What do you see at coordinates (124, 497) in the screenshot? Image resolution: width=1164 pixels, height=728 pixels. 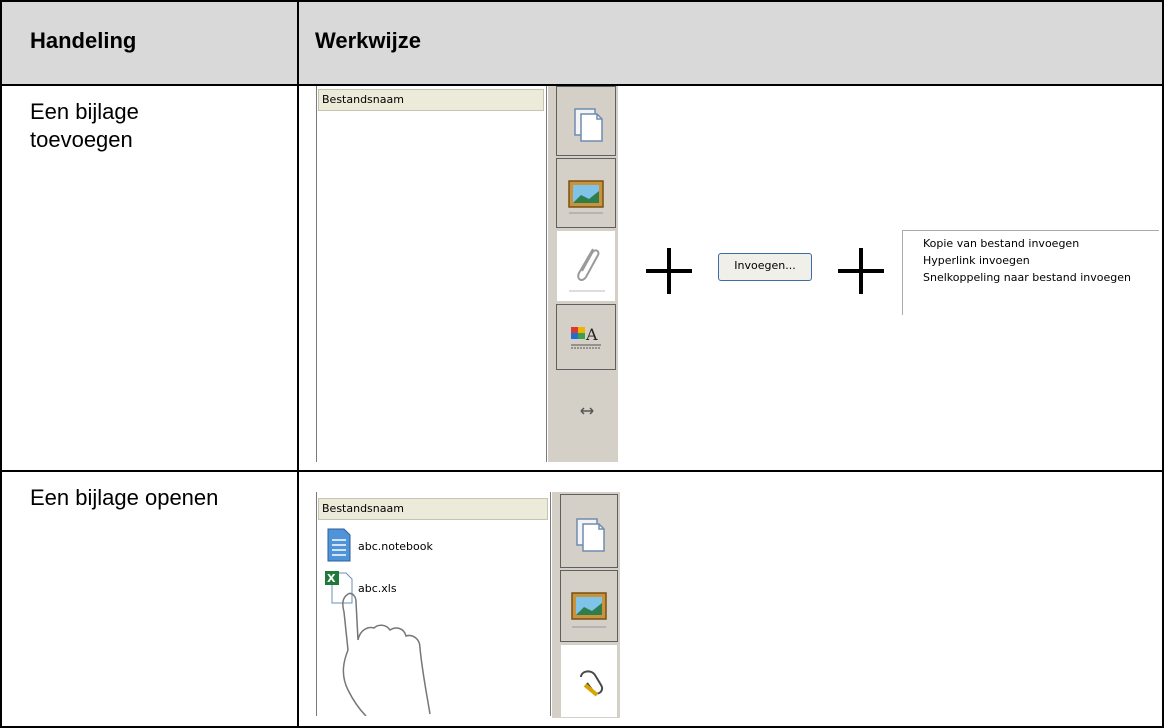 I see `row2-action: Een bijlage openen` at bounding box center [124, 497].